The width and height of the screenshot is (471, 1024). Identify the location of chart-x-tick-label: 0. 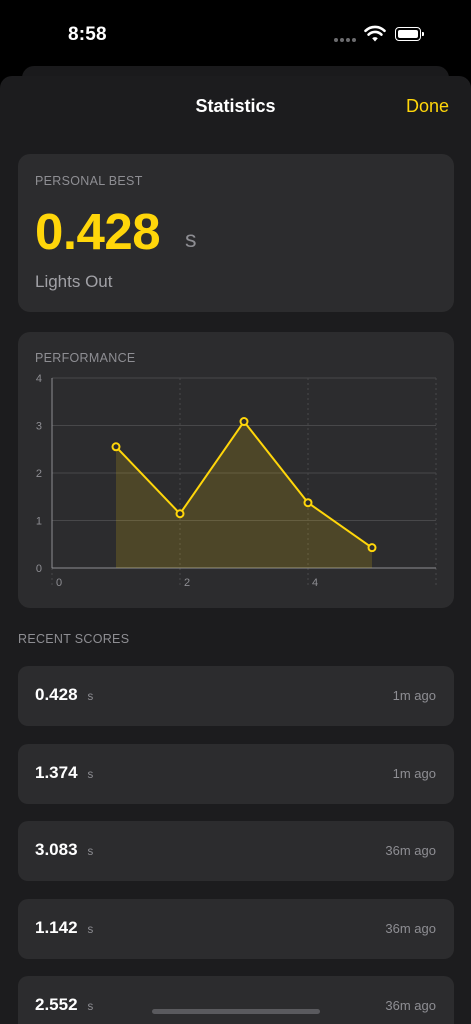
(59, 583).